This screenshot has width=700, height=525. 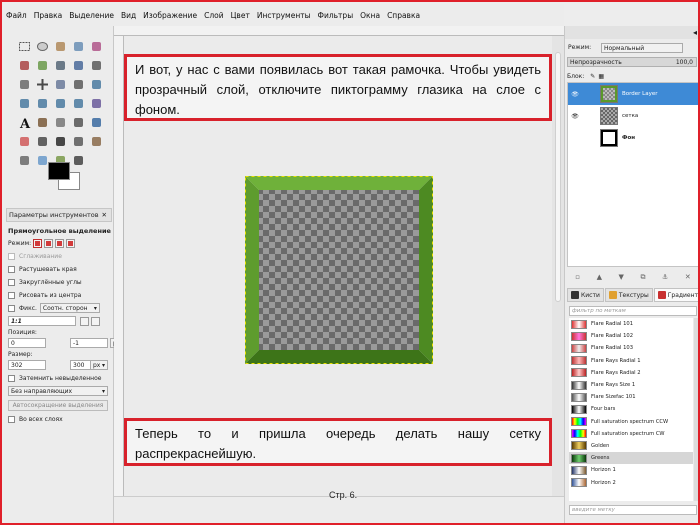 I want to click on gradient-filter-input: фильтр по меткам, so click(x=633, y=311).